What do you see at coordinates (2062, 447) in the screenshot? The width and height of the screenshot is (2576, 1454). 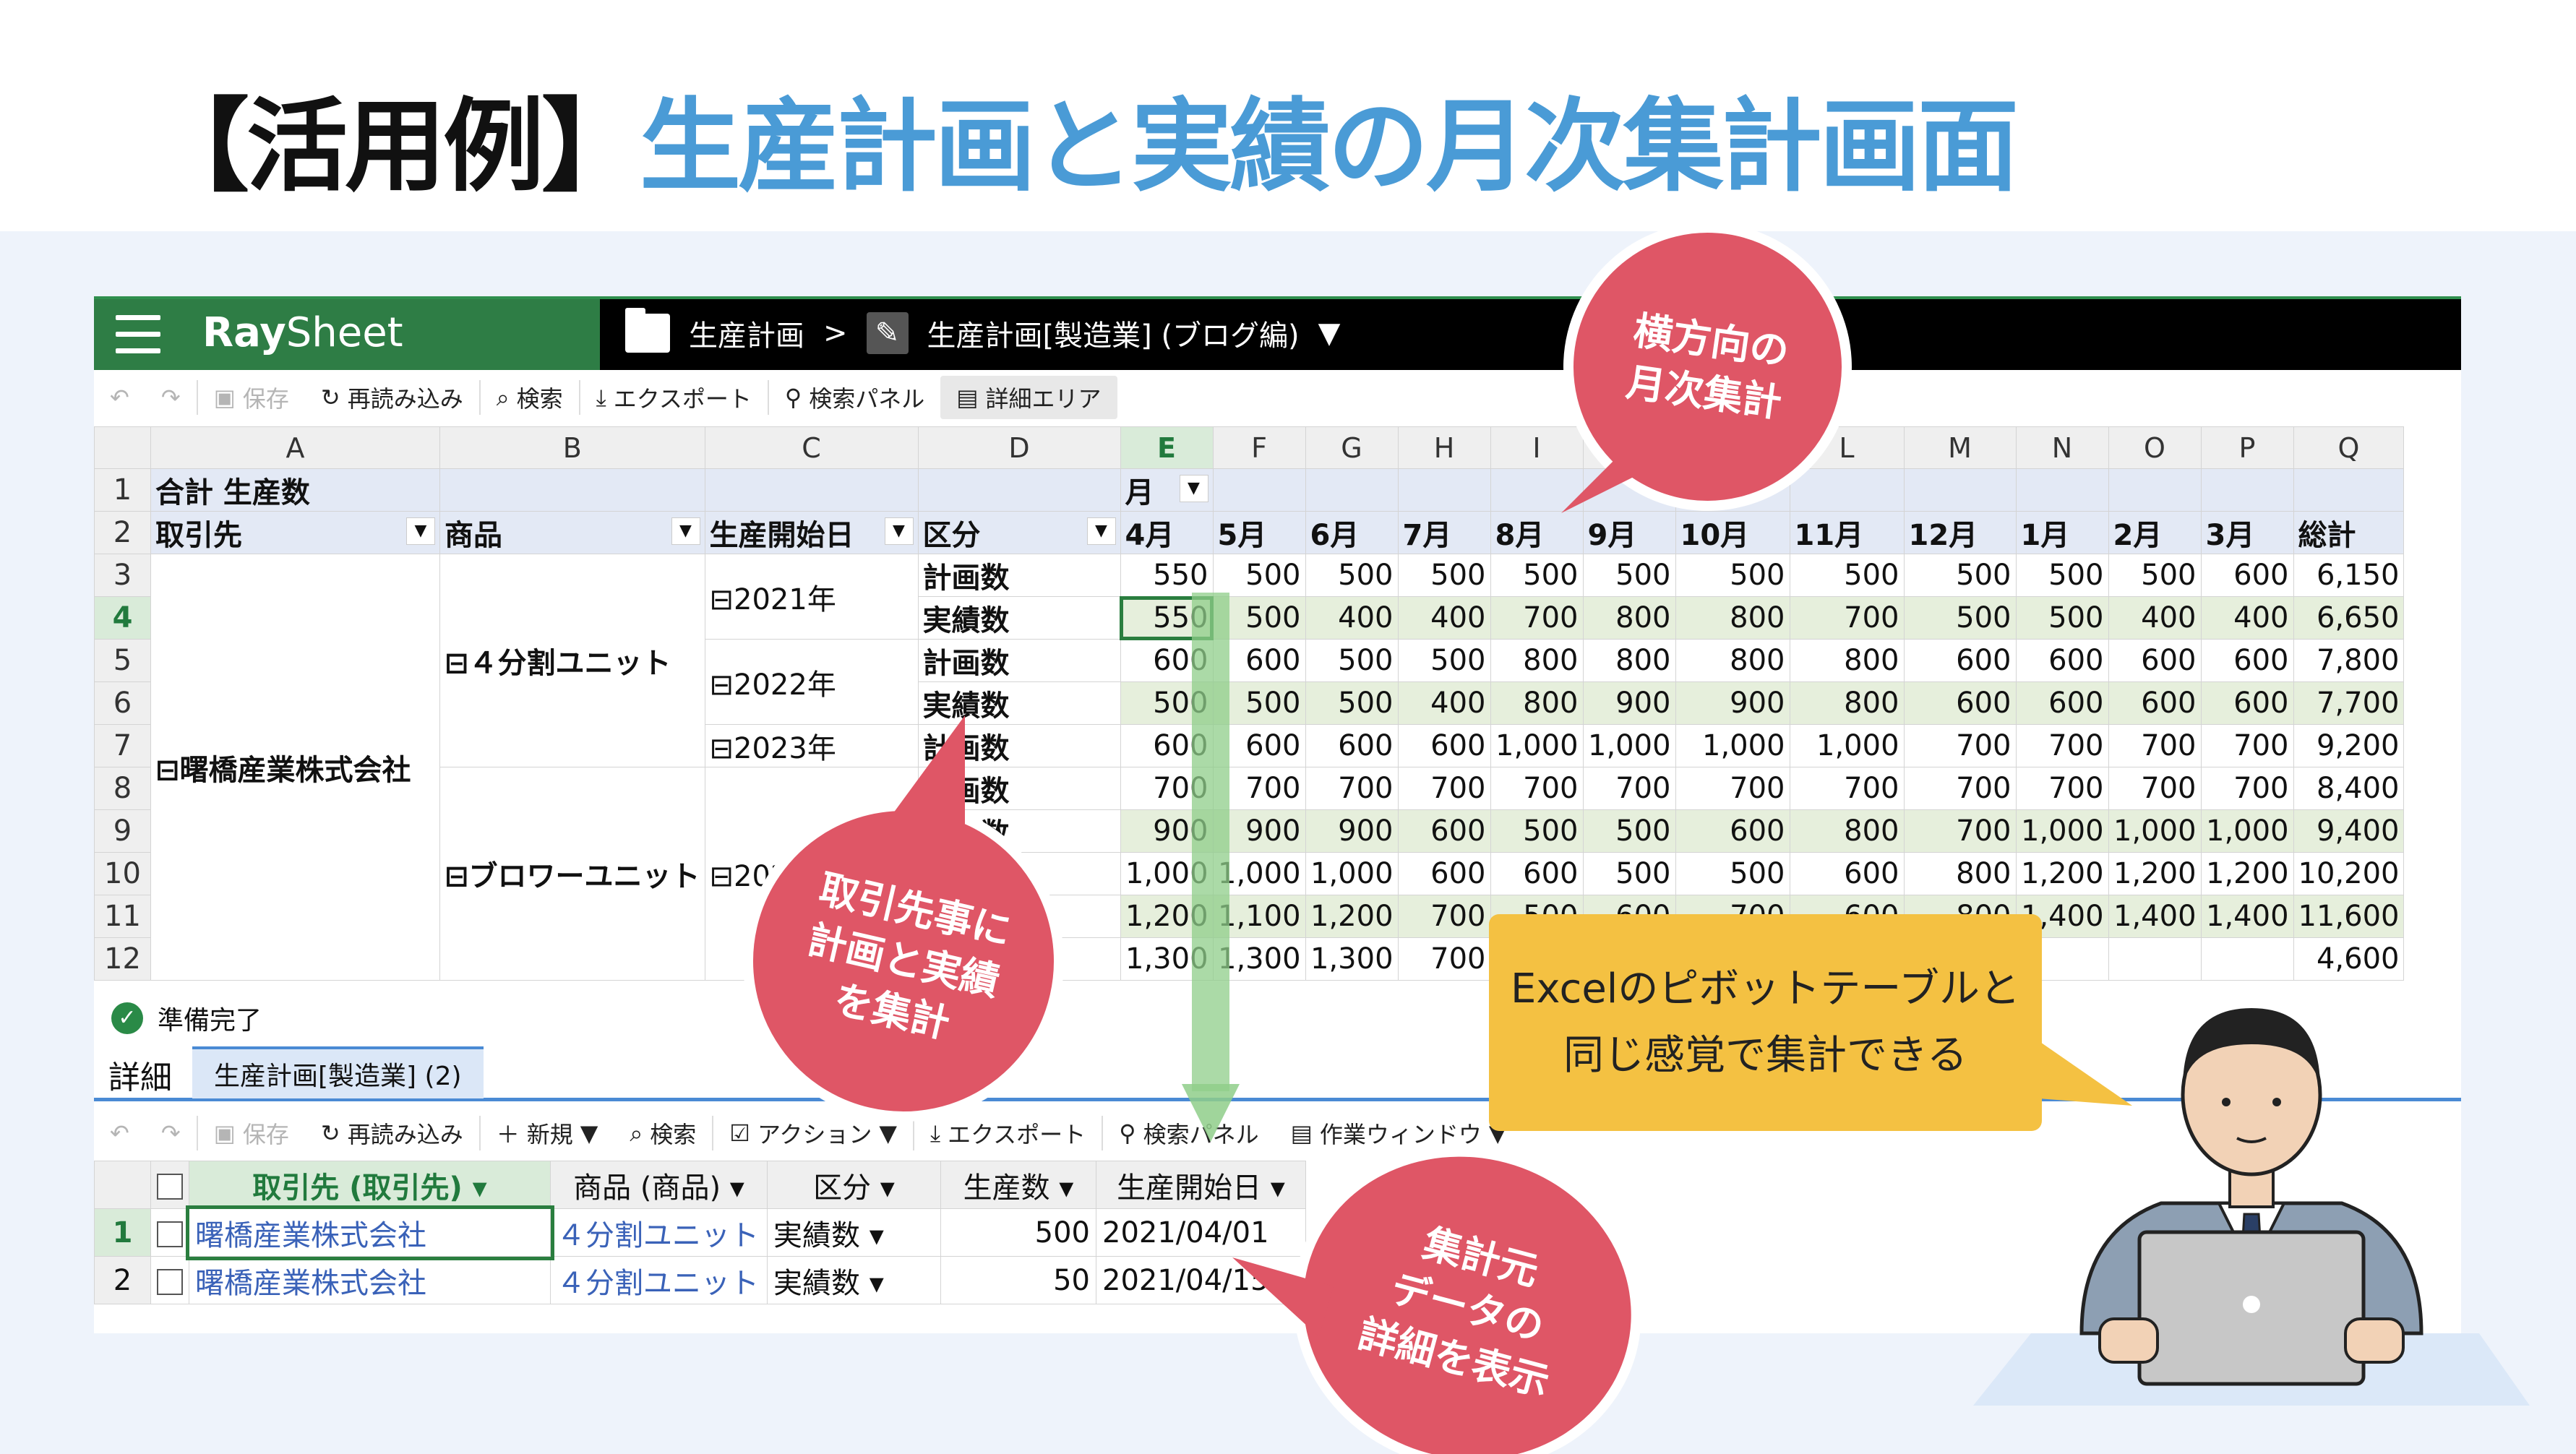 I see `column-header-N: N` at bounding box center [2062, 447].